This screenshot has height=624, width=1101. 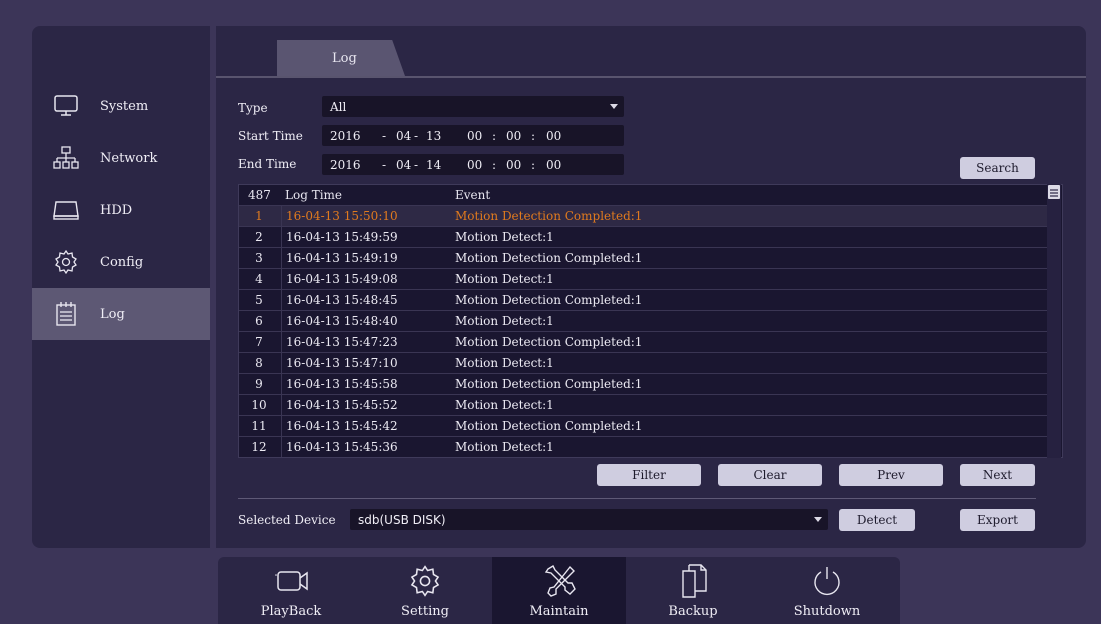 I want to click on end-month: 04, so click(x=403, y=165).